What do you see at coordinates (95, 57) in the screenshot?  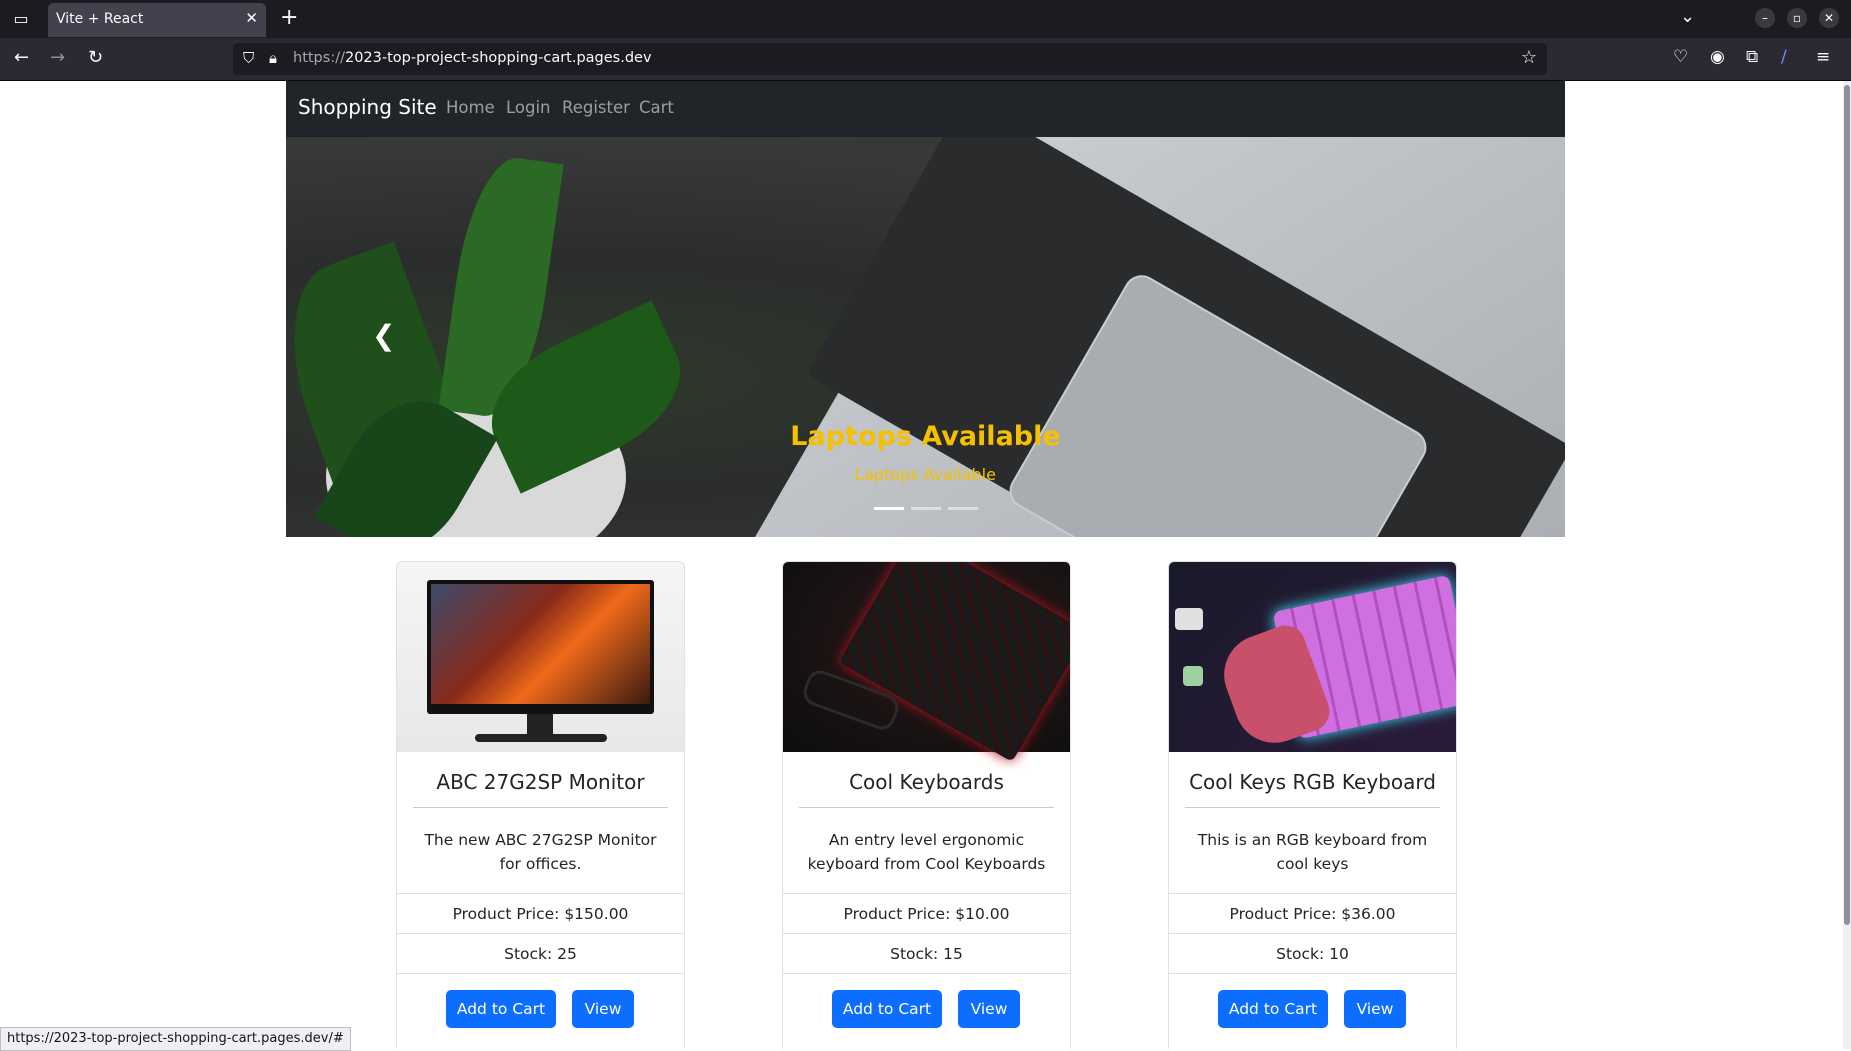 I see `reload-icon: ↻` at bounding box center [95, 57].